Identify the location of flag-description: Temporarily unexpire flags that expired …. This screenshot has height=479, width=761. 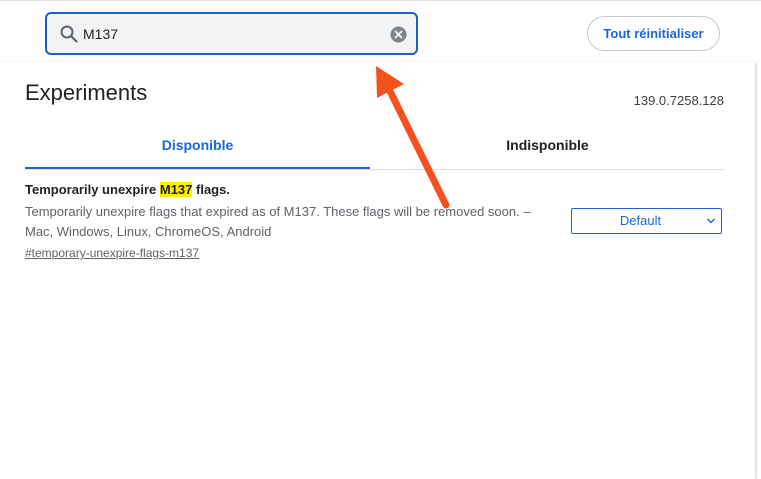
(278, 221).